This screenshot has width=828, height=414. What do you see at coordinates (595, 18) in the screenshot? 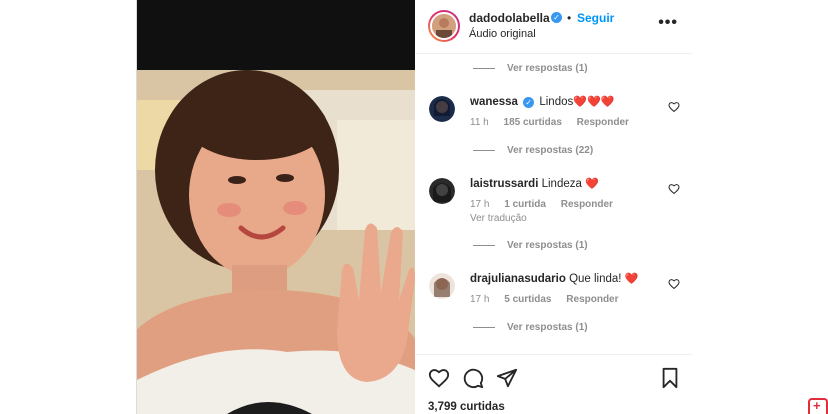
I see `follow-button: Seguir` at bounding box center [595, 18].